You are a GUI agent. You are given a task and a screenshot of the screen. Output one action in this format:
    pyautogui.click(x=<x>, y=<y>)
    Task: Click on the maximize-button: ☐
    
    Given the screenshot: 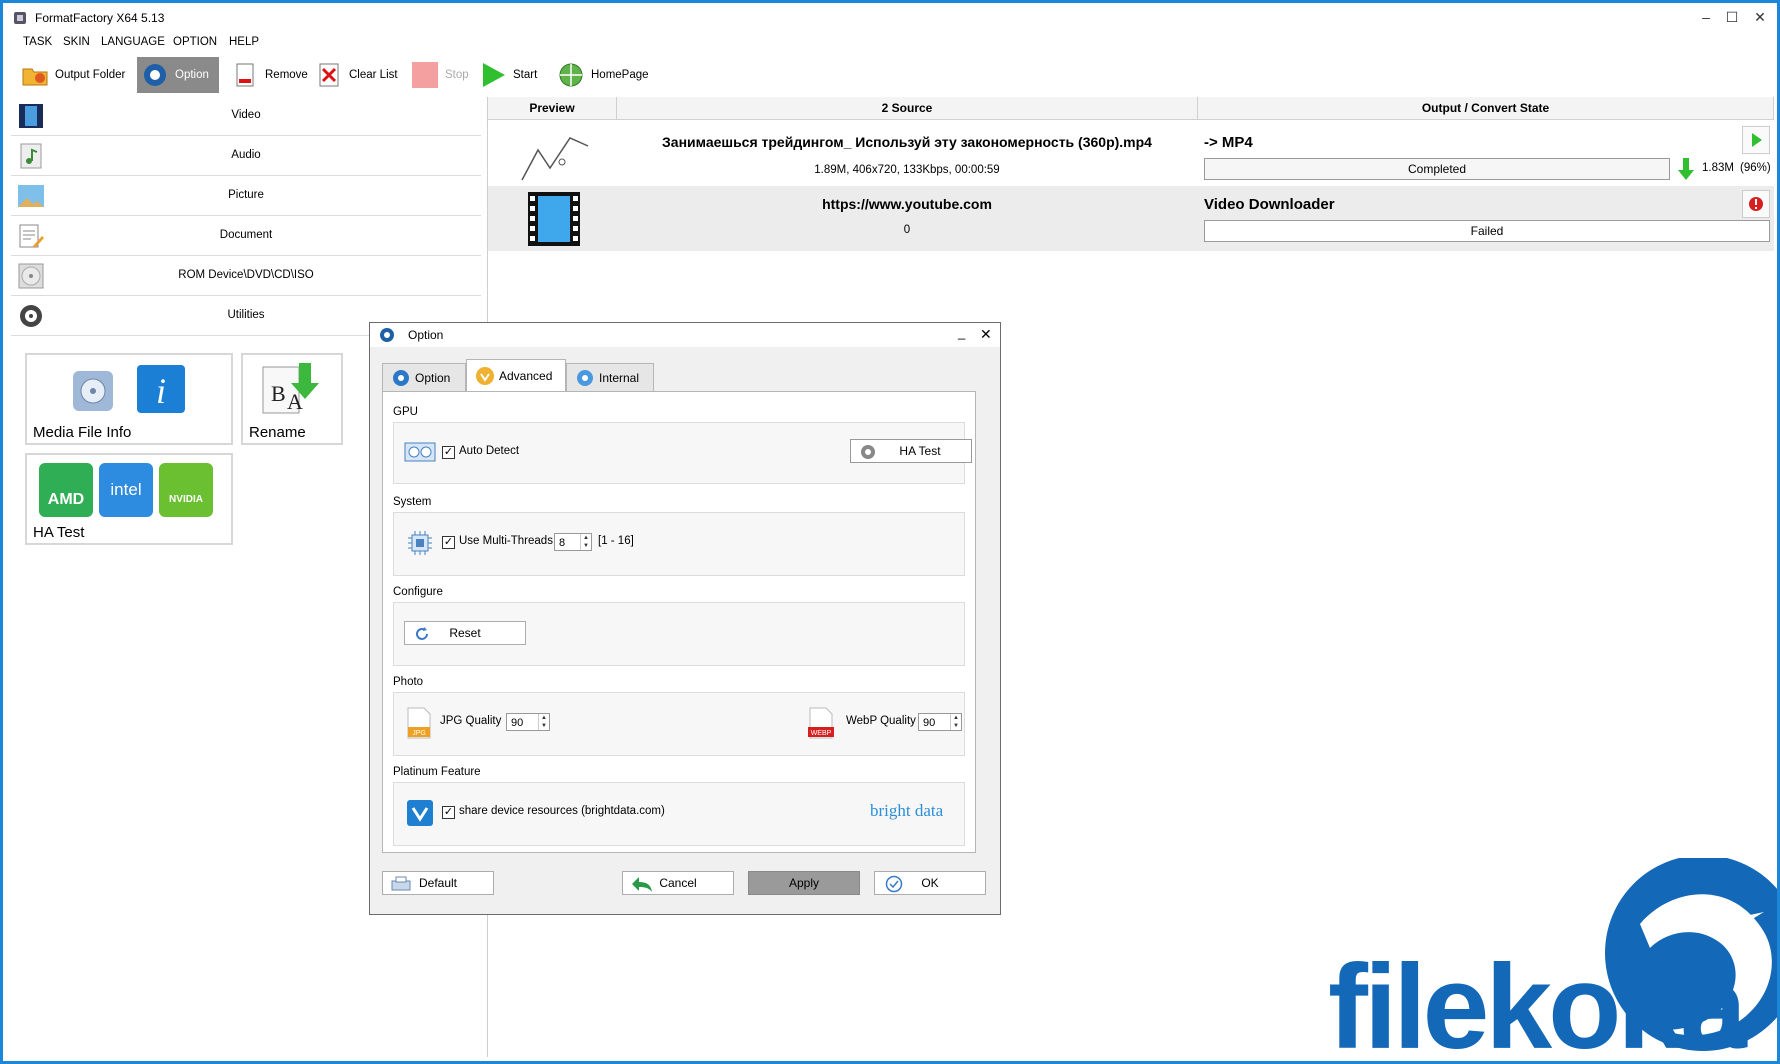 What is the action you would take?
    pyautogui.click(x=1732, y=17)
    